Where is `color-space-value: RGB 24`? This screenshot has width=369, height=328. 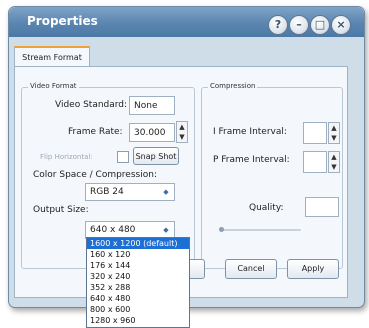
color-space-value: RGB 24 is located at coordinates (107, 192).